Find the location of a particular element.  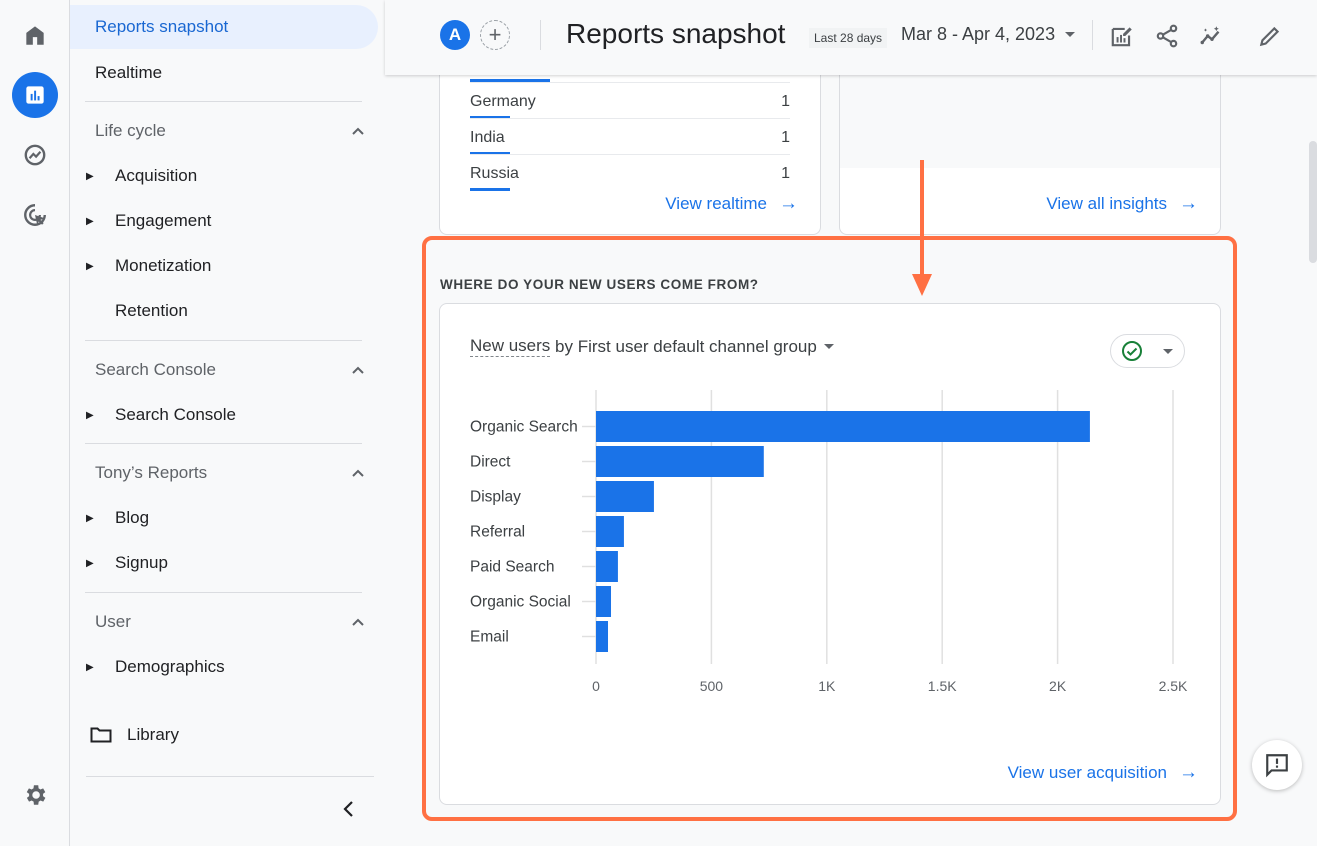

section-tonys-reports: Tony’s Reports is located at coordinates (230, 473).